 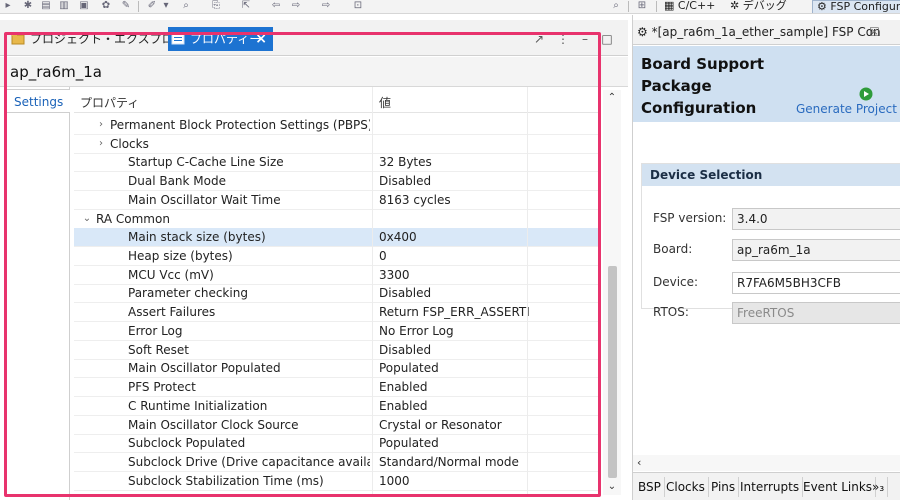 What do you see at coordinates (155, 330) in the screenshot?
I see `property-name: Error Log` at bounding box center [155, 330].